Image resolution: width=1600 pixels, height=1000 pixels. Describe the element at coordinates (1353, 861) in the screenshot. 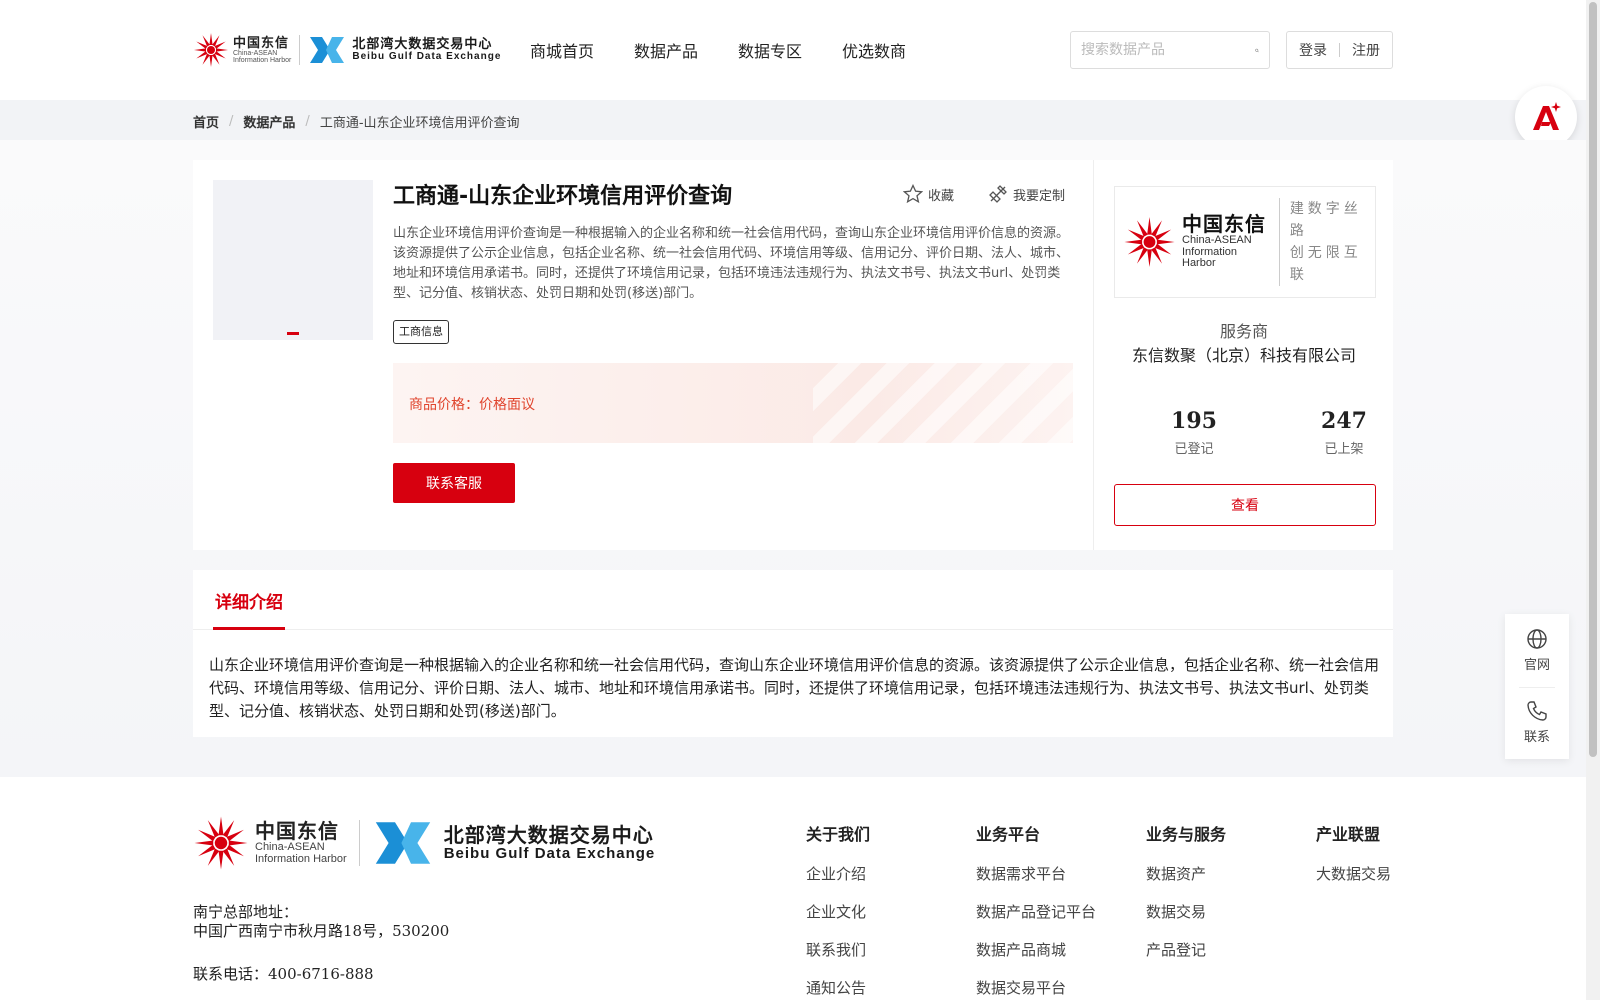

I see `footer-col-alliance: 产业联盟 大数据交易` at that location.